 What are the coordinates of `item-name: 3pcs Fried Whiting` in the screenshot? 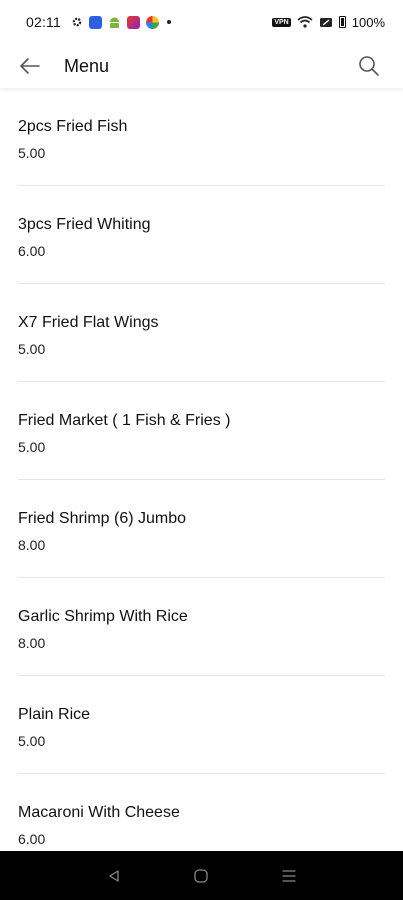 It's located at (84, 224).